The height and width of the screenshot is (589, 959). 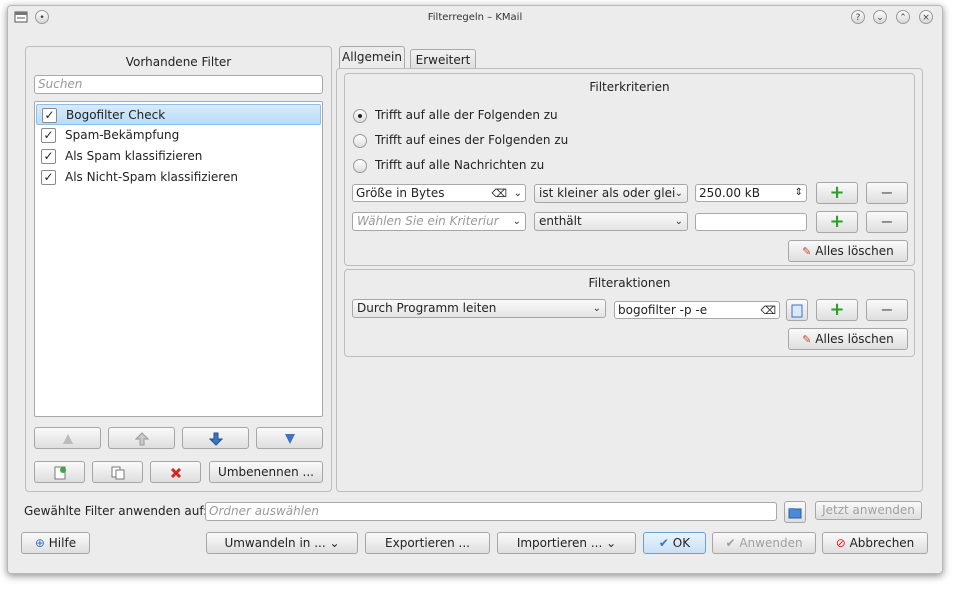 What do you see at coordinates (439, 193) in the screenshot?
I see `rule-field-combo: Größe in Bytes ⌫ ⌄` at bounding box center [439, 193].